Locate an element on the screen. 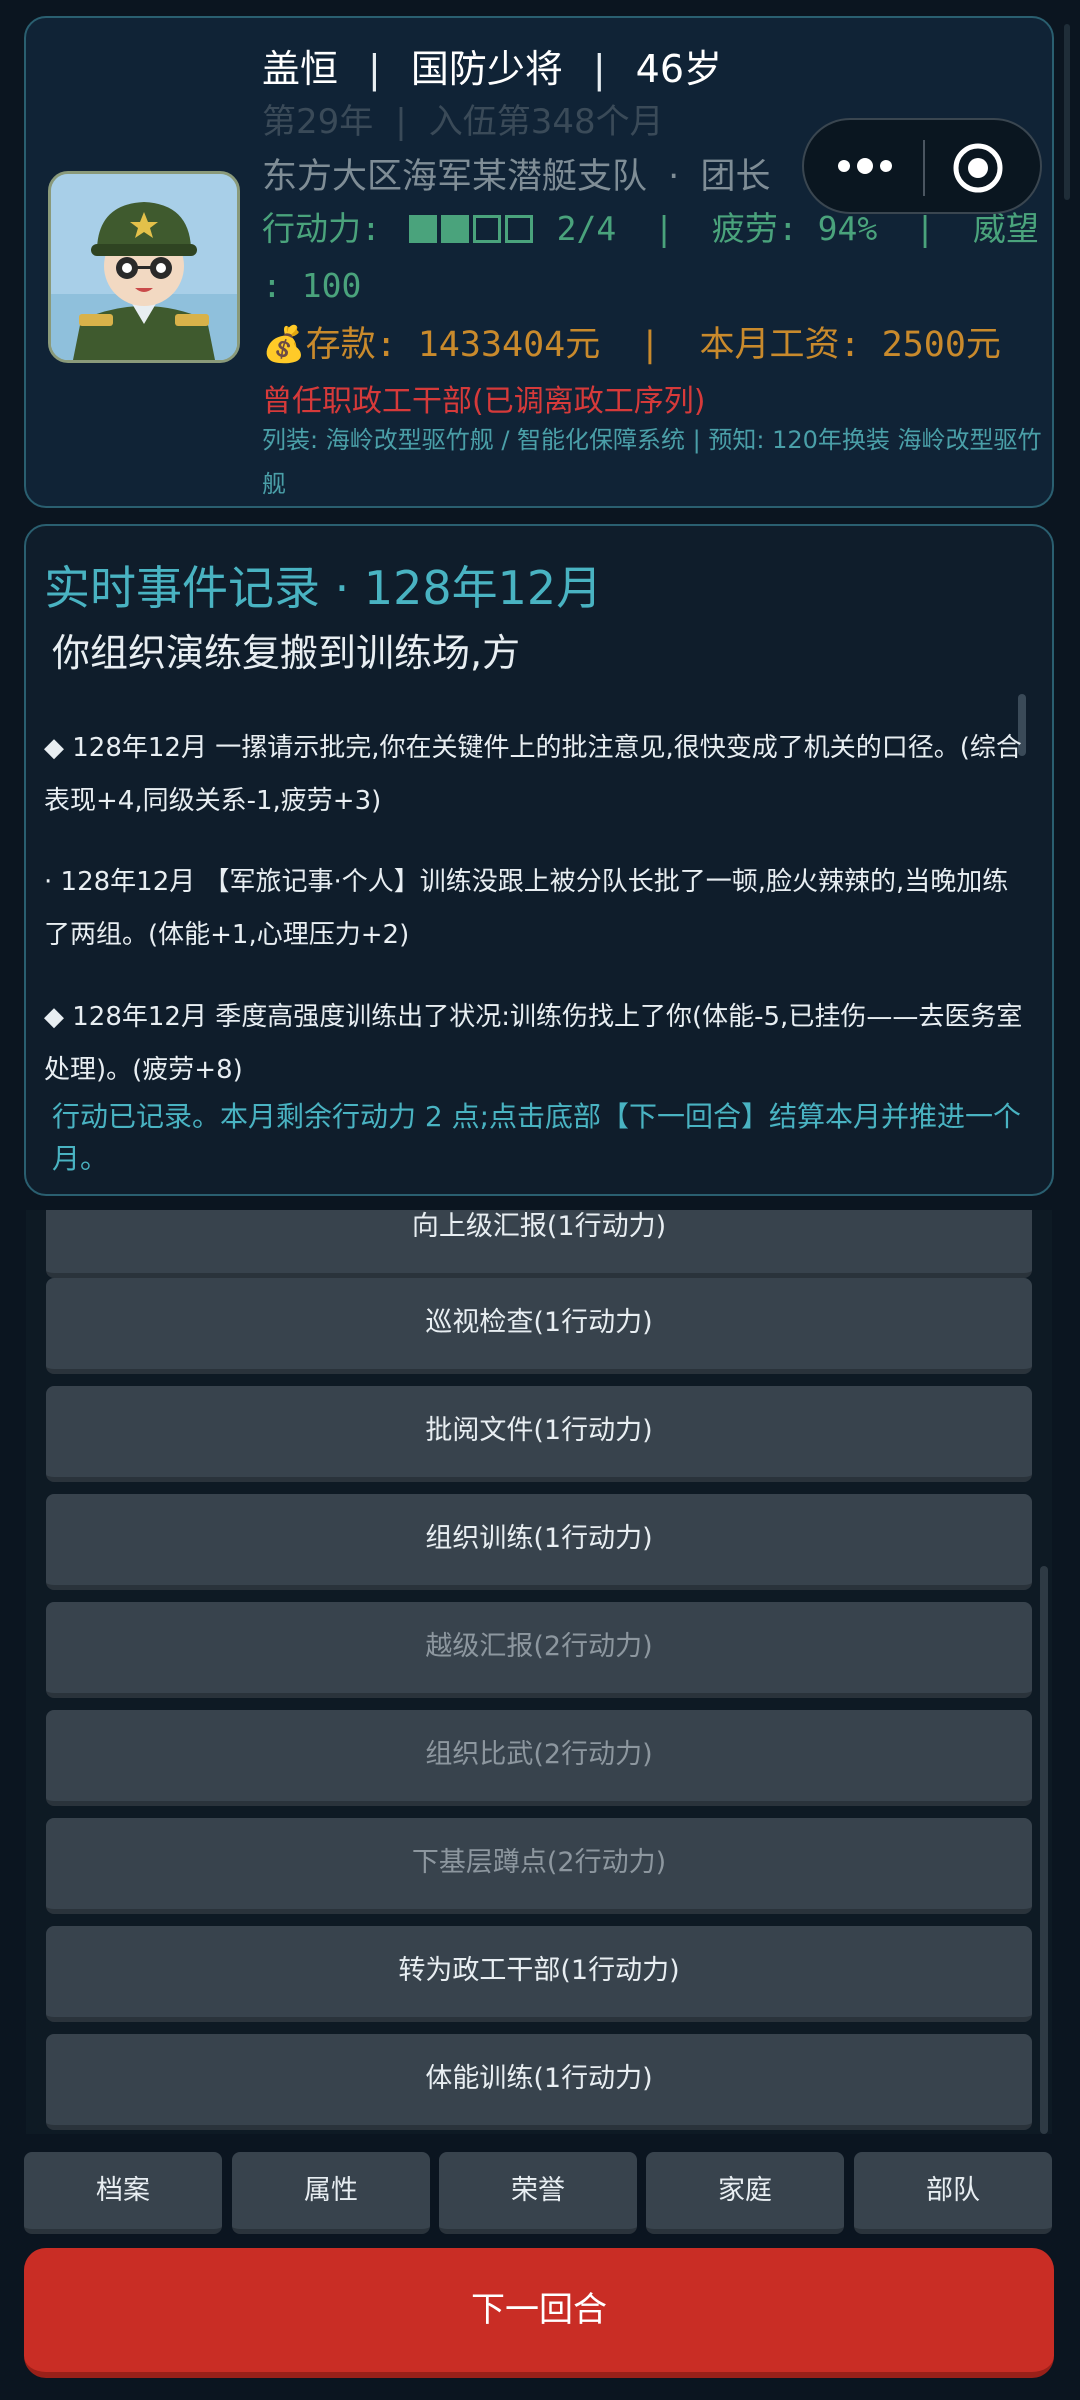 This screenshot has height=2400, width=1080. event-log-footer: 行动已记录。本月剩余行动力 2 点;点击底部【下一回合】结算本月并推进一个月。 is located at coordinates (537, 1137).